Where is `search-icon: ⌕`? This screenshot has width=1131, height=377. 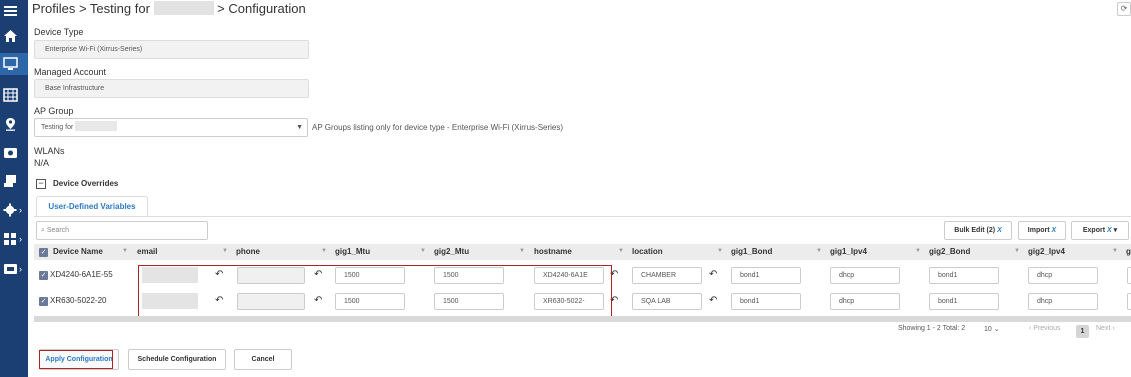
search-icon: ⌕ is located at coordinates (43, 230).